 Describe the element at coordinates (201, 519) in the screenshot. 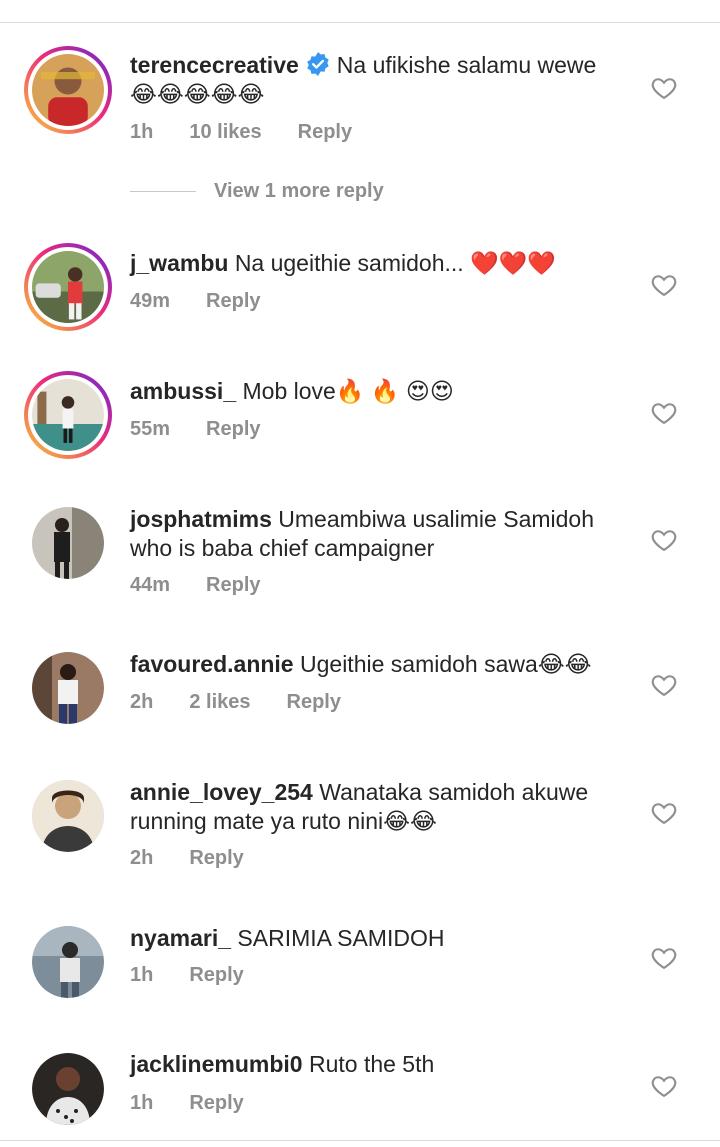

I see `comment-username: josphatmims` at that location.